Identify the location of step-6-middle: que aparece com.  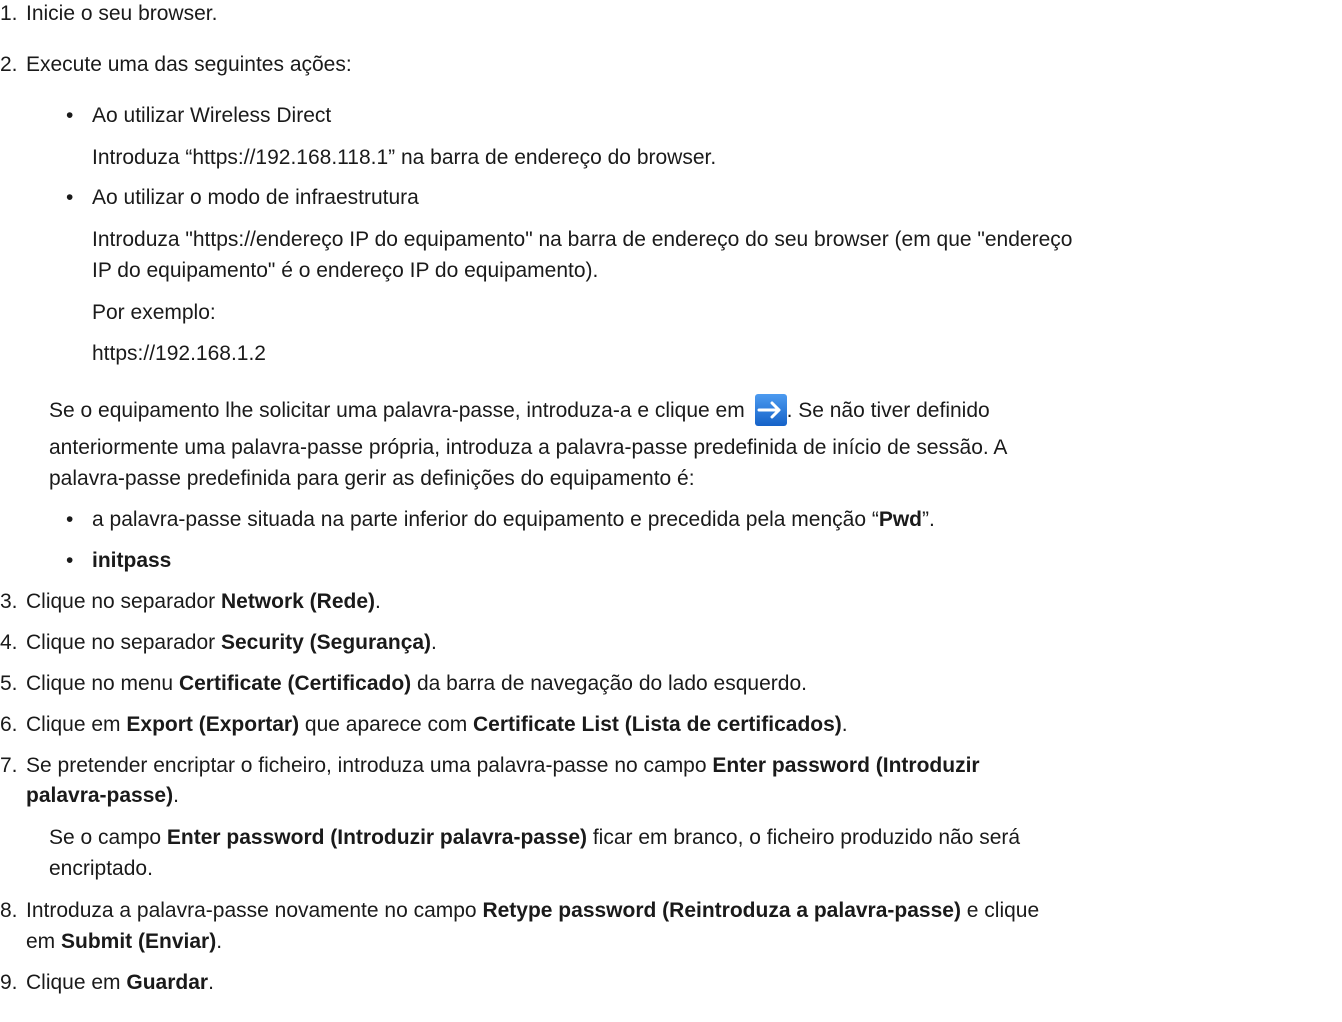
(386, 724).